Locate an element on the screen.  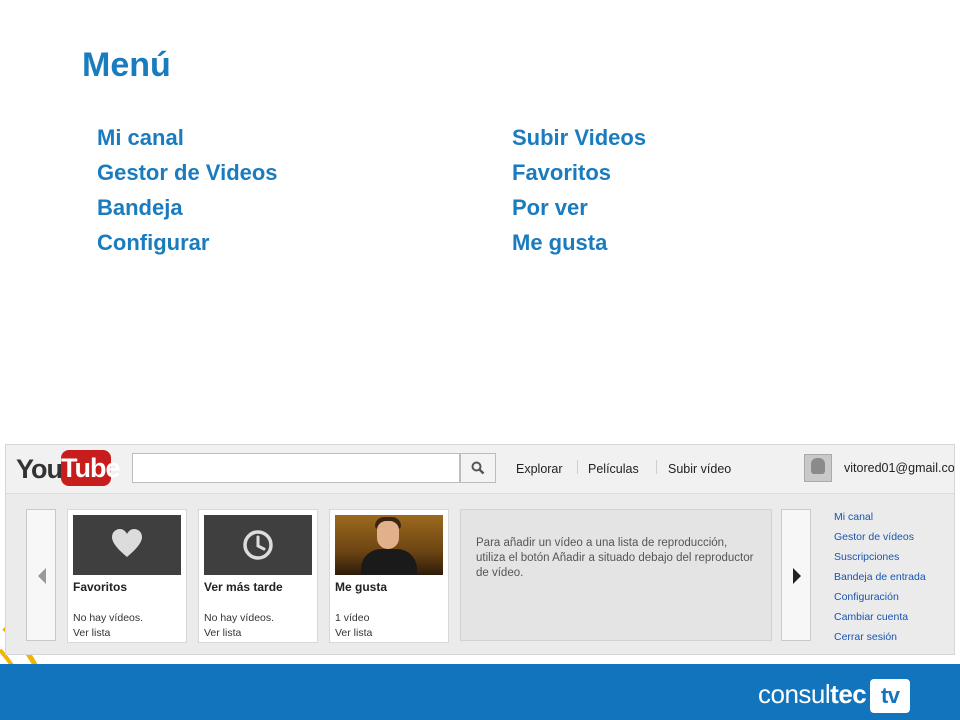
search-button is located at coordinates (478, 468).